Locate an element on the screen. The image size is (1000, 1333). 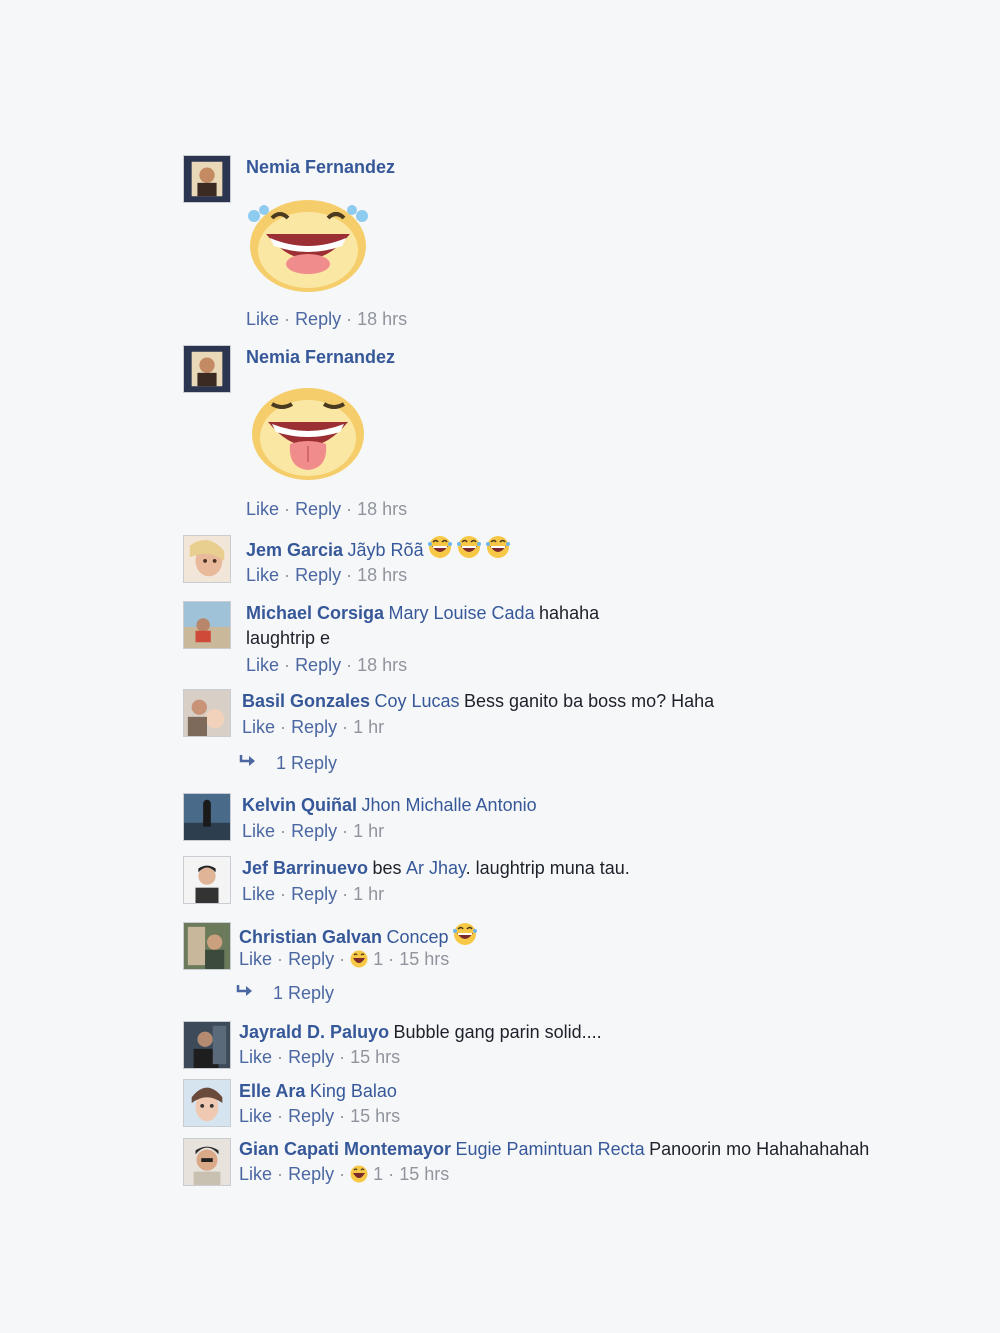
tongue-out-sticker is located at coordinates (308, 435).